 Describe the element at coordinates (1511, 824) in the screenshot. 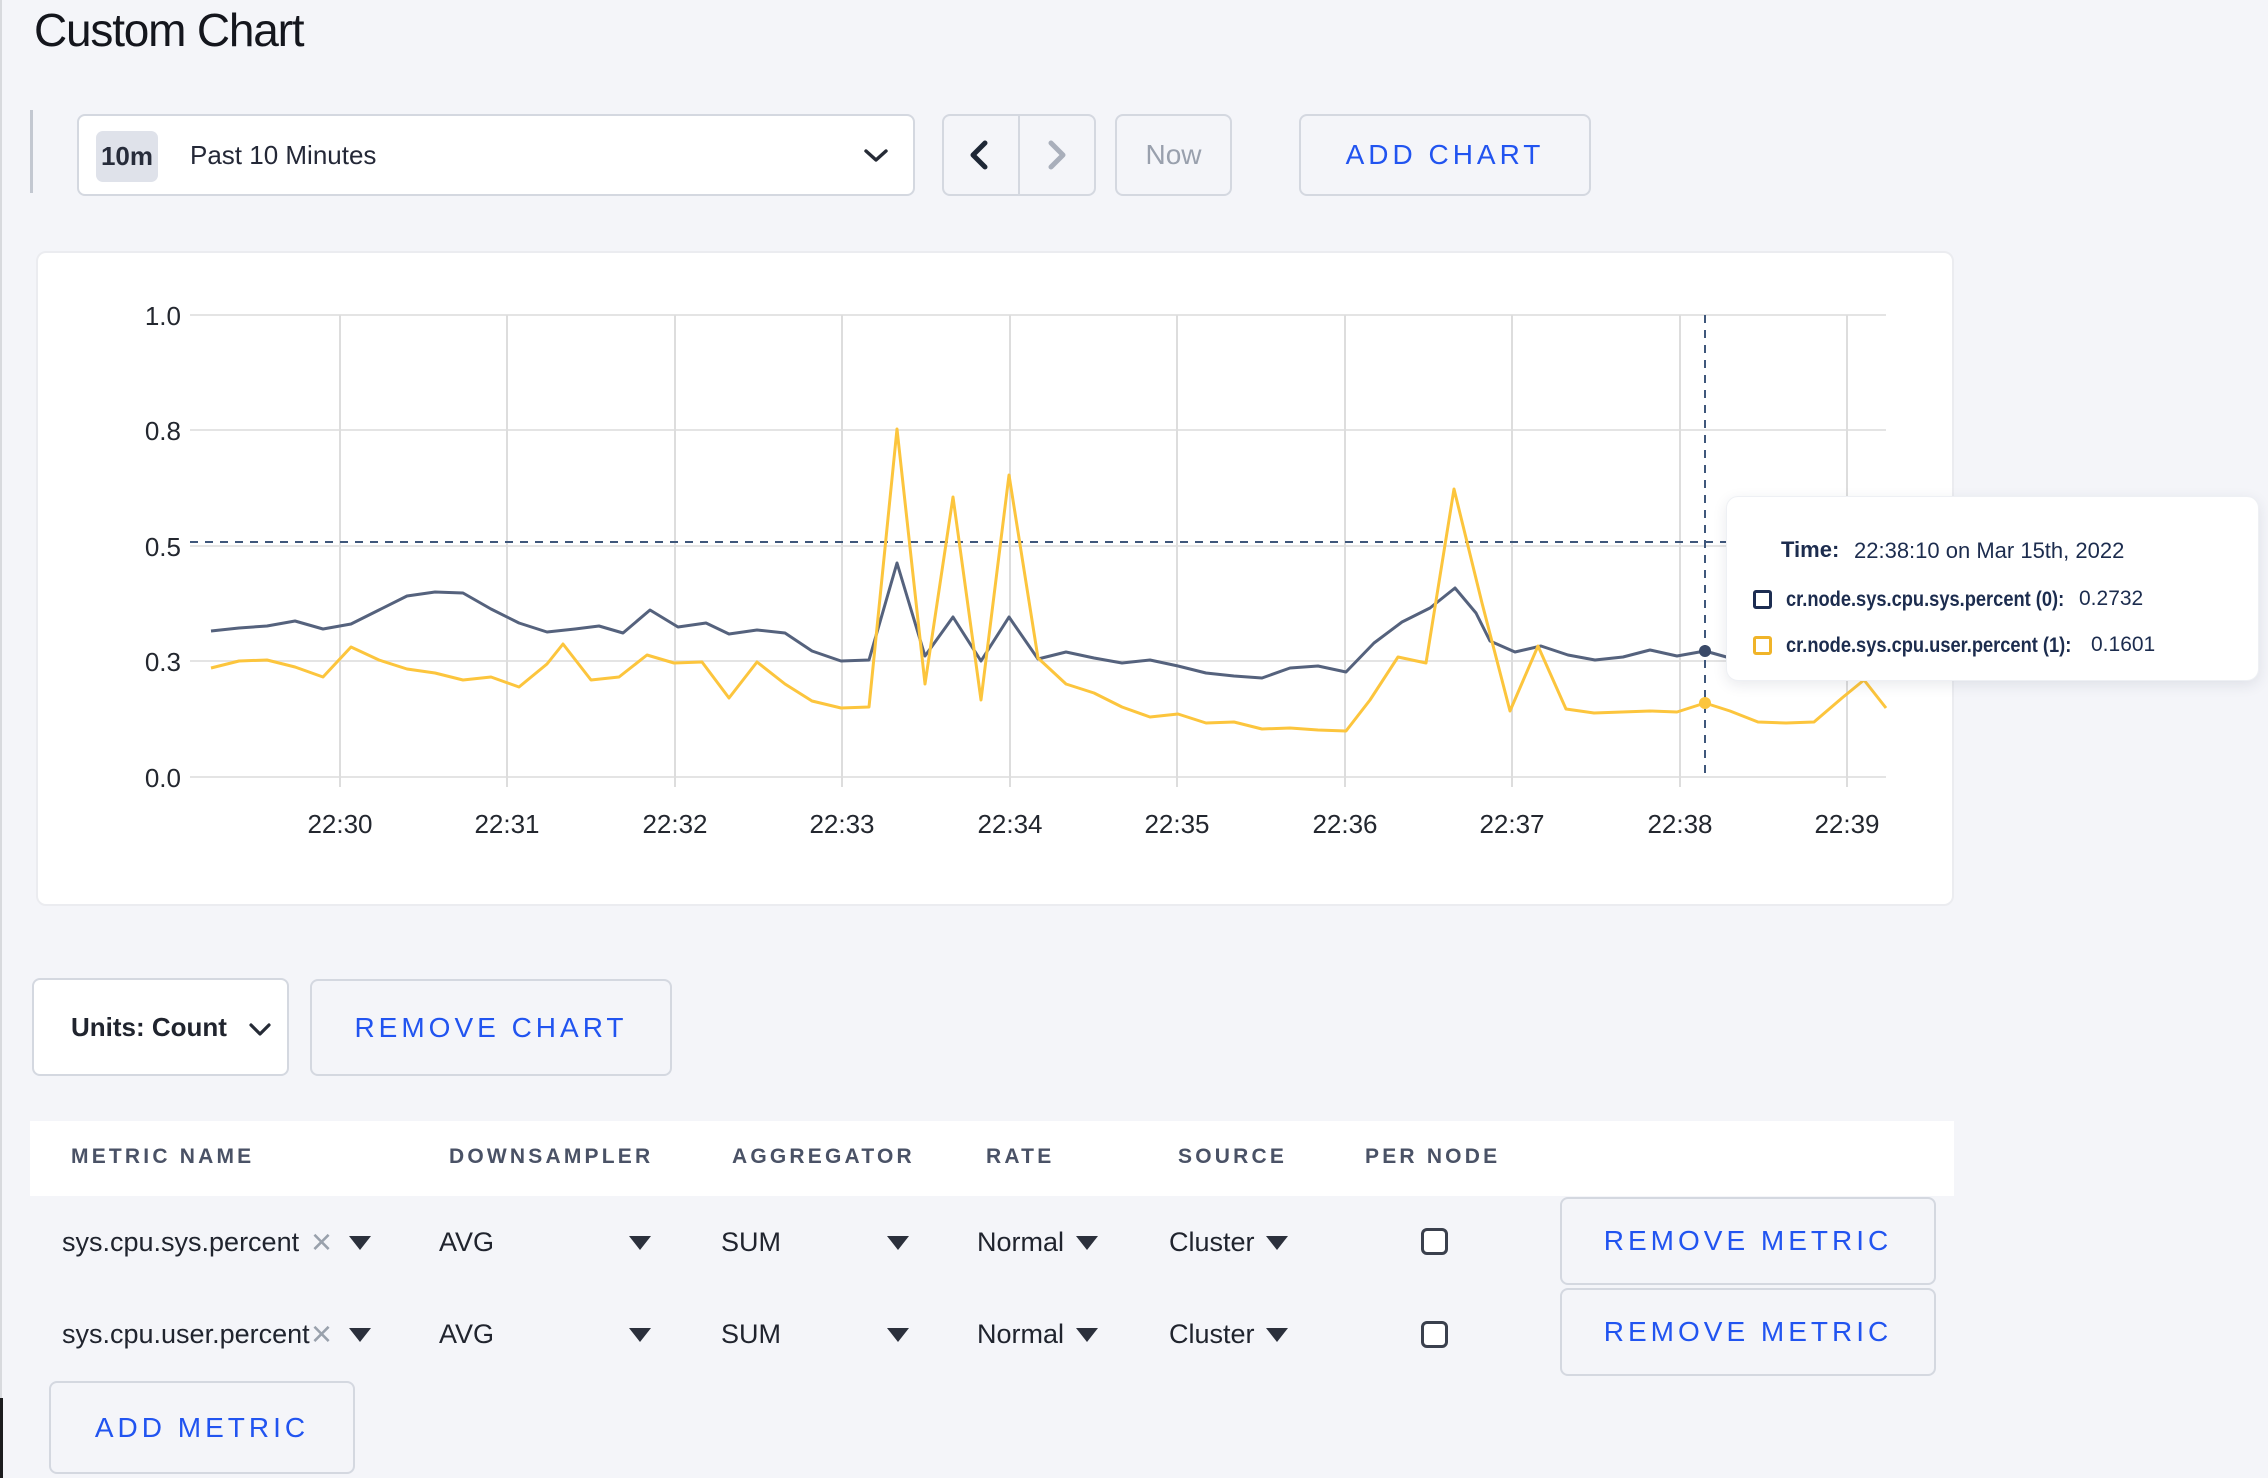

I see `svg-text: 22:37` at that location.